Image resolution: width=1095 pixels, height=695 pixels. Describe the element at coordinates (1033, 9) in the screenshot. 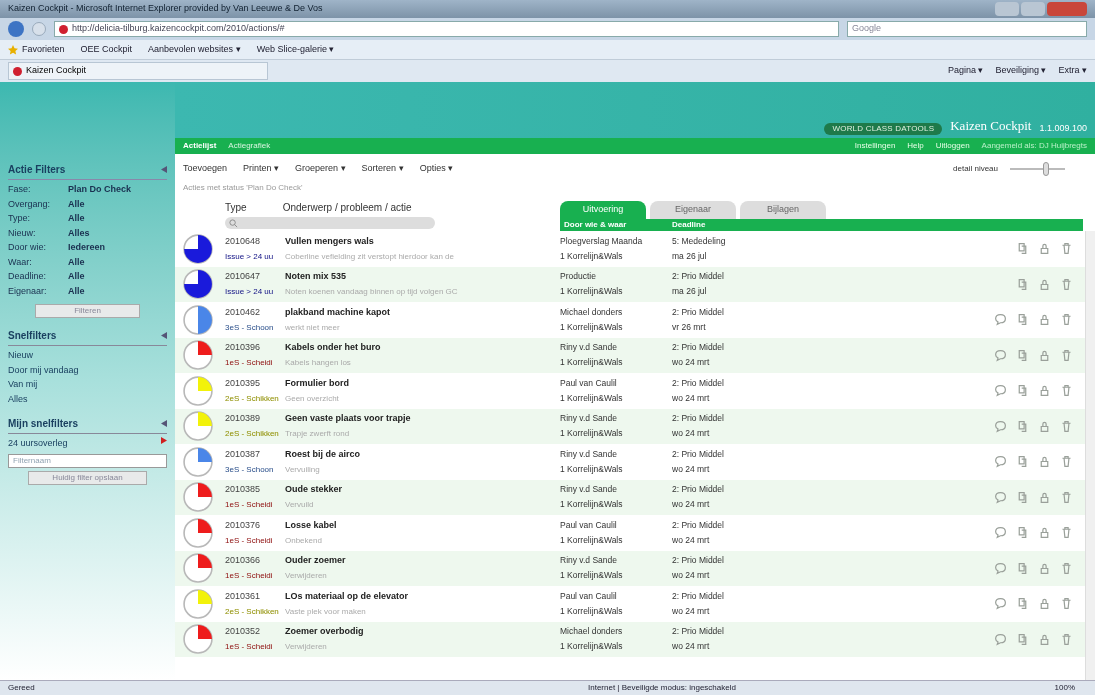

I see `maximize-button` at that location.